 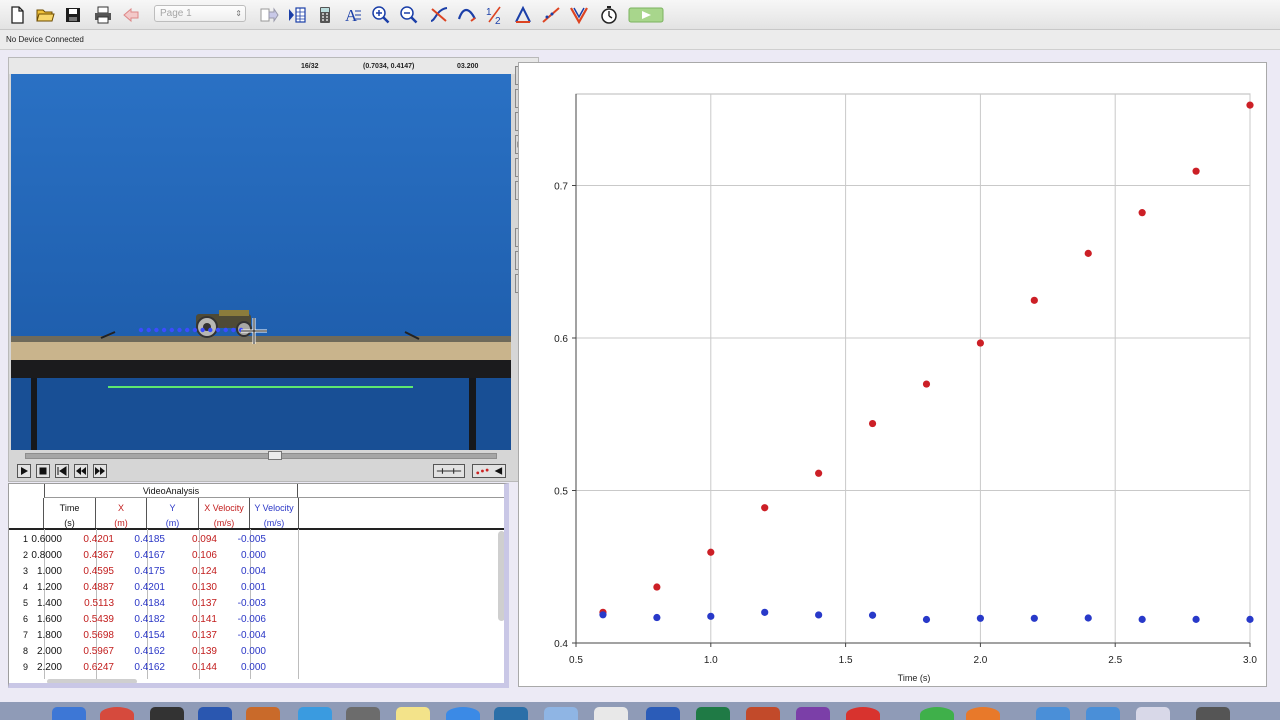 What do you see at coordinates (983, 713) in the screenshot?
I see `firefox-icon` at bounding box center [983, 713].